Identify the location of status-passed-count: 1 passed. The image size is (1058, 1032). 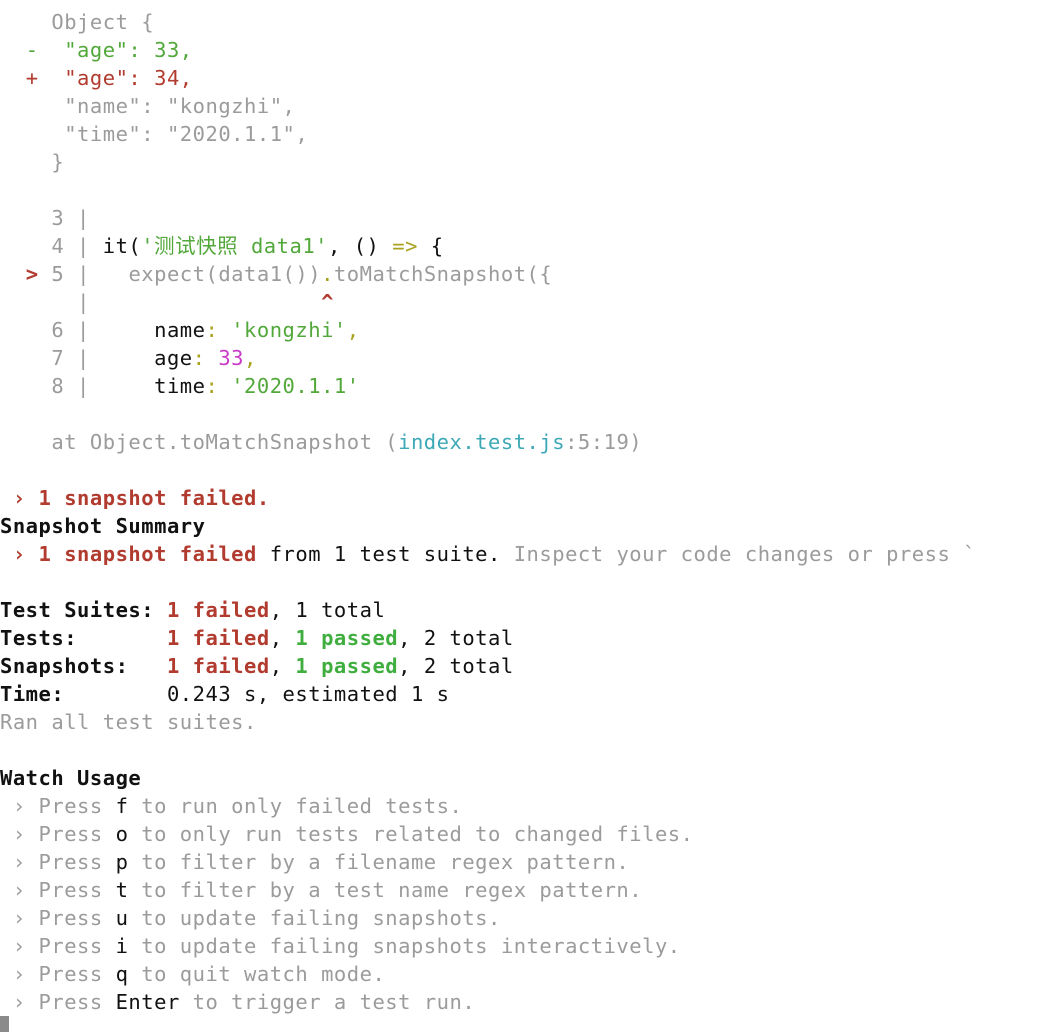
(347, 638).